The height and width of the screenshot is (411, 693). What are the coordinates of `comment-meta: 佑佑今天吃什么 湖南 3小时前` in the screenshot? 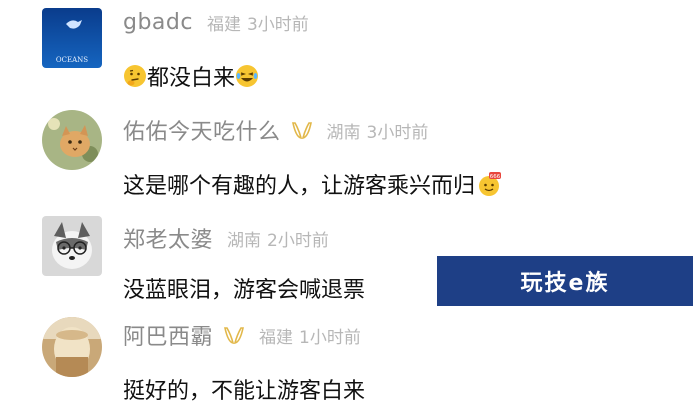 It's located at (275, 130).